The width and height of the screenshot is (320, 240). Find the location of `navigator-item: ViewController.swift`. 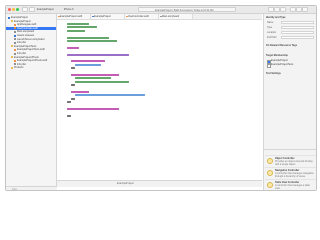

navigator-item: ViewController.swift is located at coordinates (31, 28).